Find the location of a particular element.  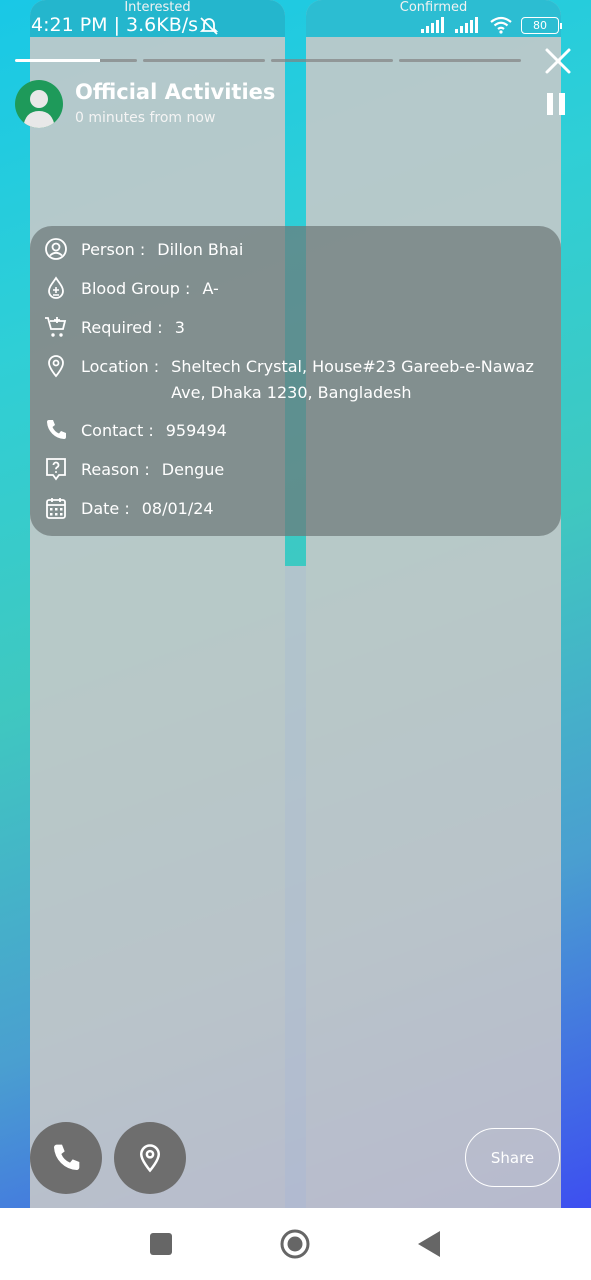

user-icon is located at coordinates (39, 109).